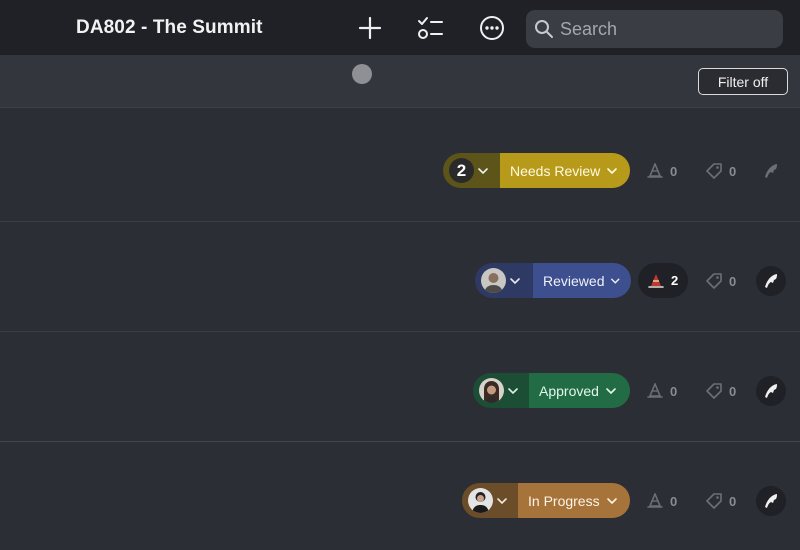 This screenshot has width=800, height=550. I want to click on notes-metric: 2, so click(663, 280).